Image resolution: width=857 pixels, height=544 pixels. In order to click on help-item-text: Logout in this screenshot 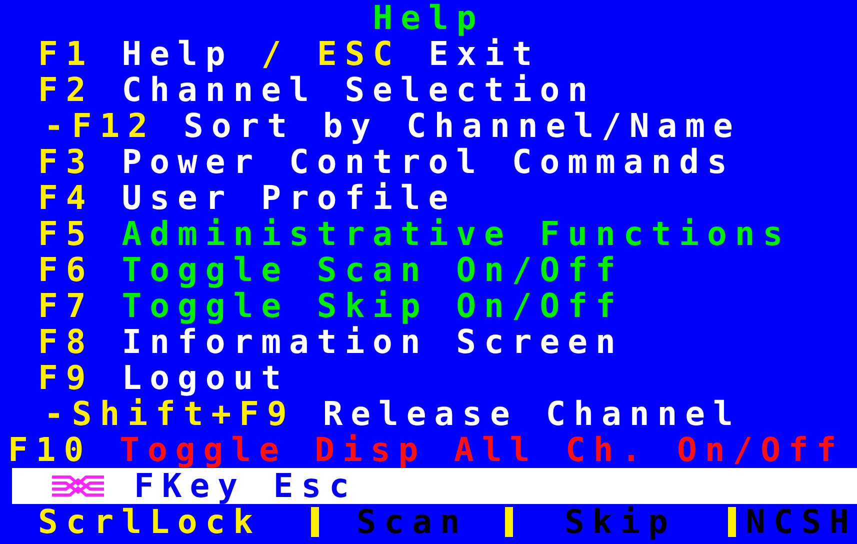, I will do `click(205, 378)`.